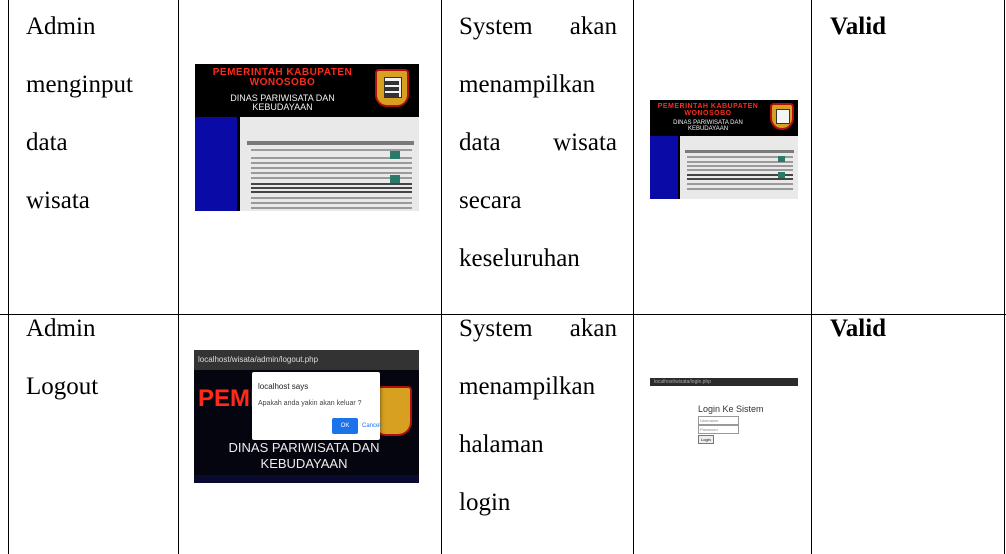  Describe the element at coordinates (79, 84) in the screenshot. I see `cell-text-line: menginput` at that location.